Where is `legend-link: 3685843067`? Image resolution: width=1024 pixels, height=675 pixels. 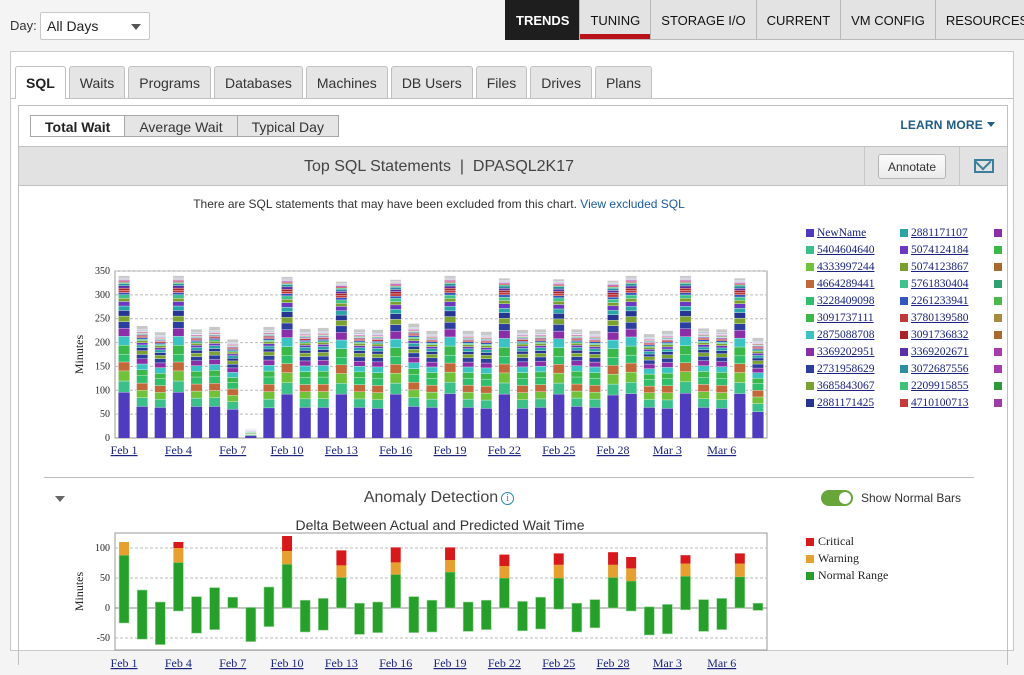
legend-link: 3685843067 is located at coordinates (846, 386).